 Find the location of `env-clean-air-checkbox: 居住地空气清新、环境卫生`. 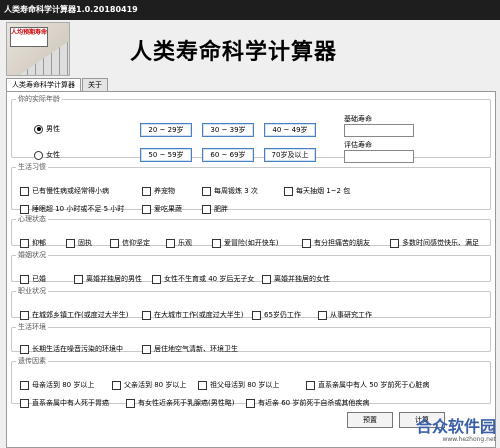

env-clean-air-checkbox: 居住地空气清新、环境卫生 is located at coordinates (190, 349).